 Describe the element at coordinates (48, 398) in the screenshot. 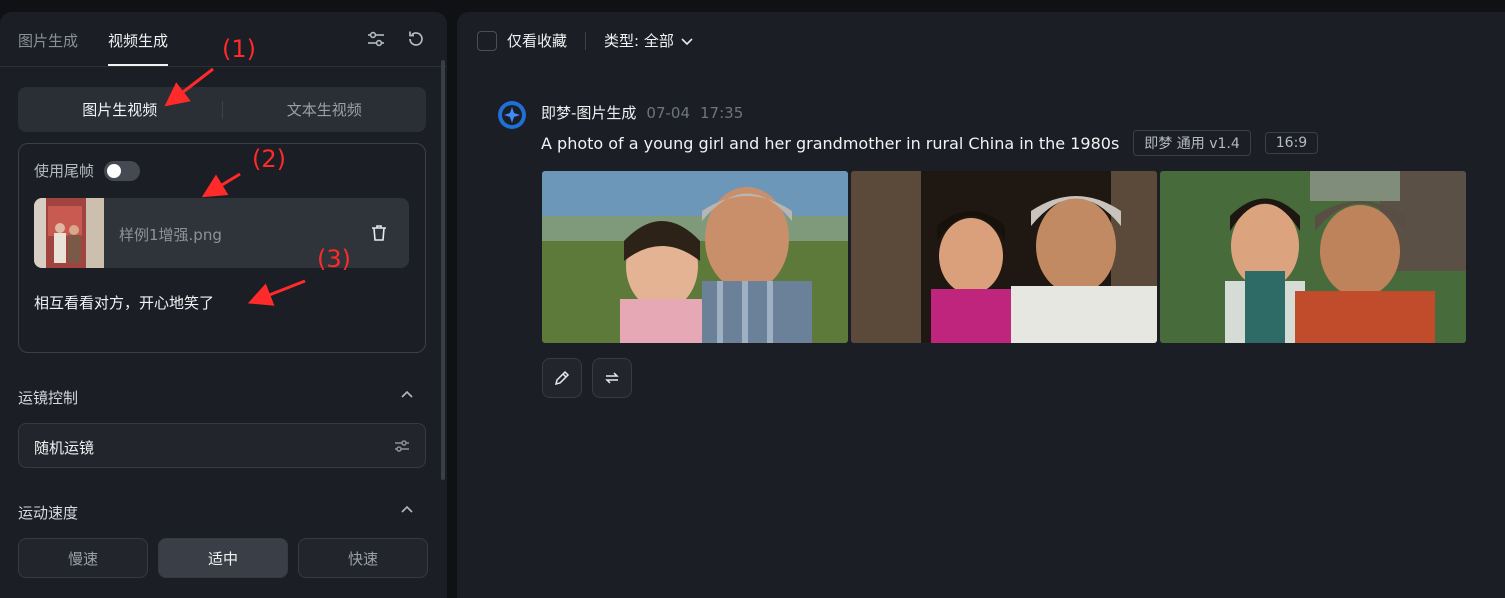

I see `camera-control-title: 运镜控制` at that location.